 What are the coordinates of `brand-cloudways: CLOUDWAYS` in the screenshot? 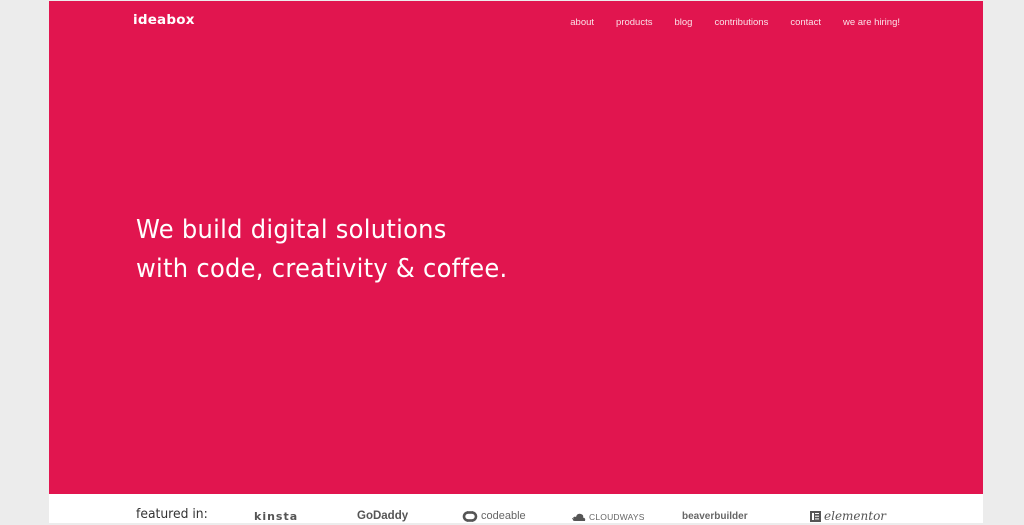 It's located at (608, 517).